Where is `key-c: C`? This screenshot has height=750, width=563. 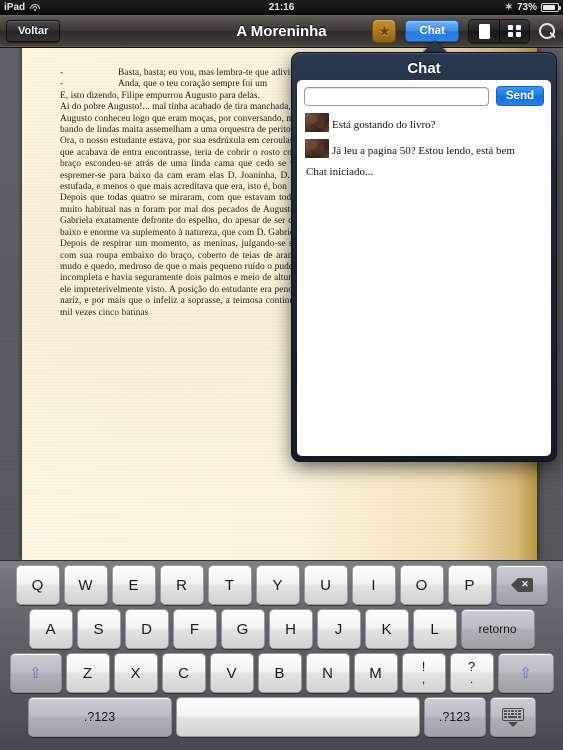
key-c: C is located at coordinates (183, 673).